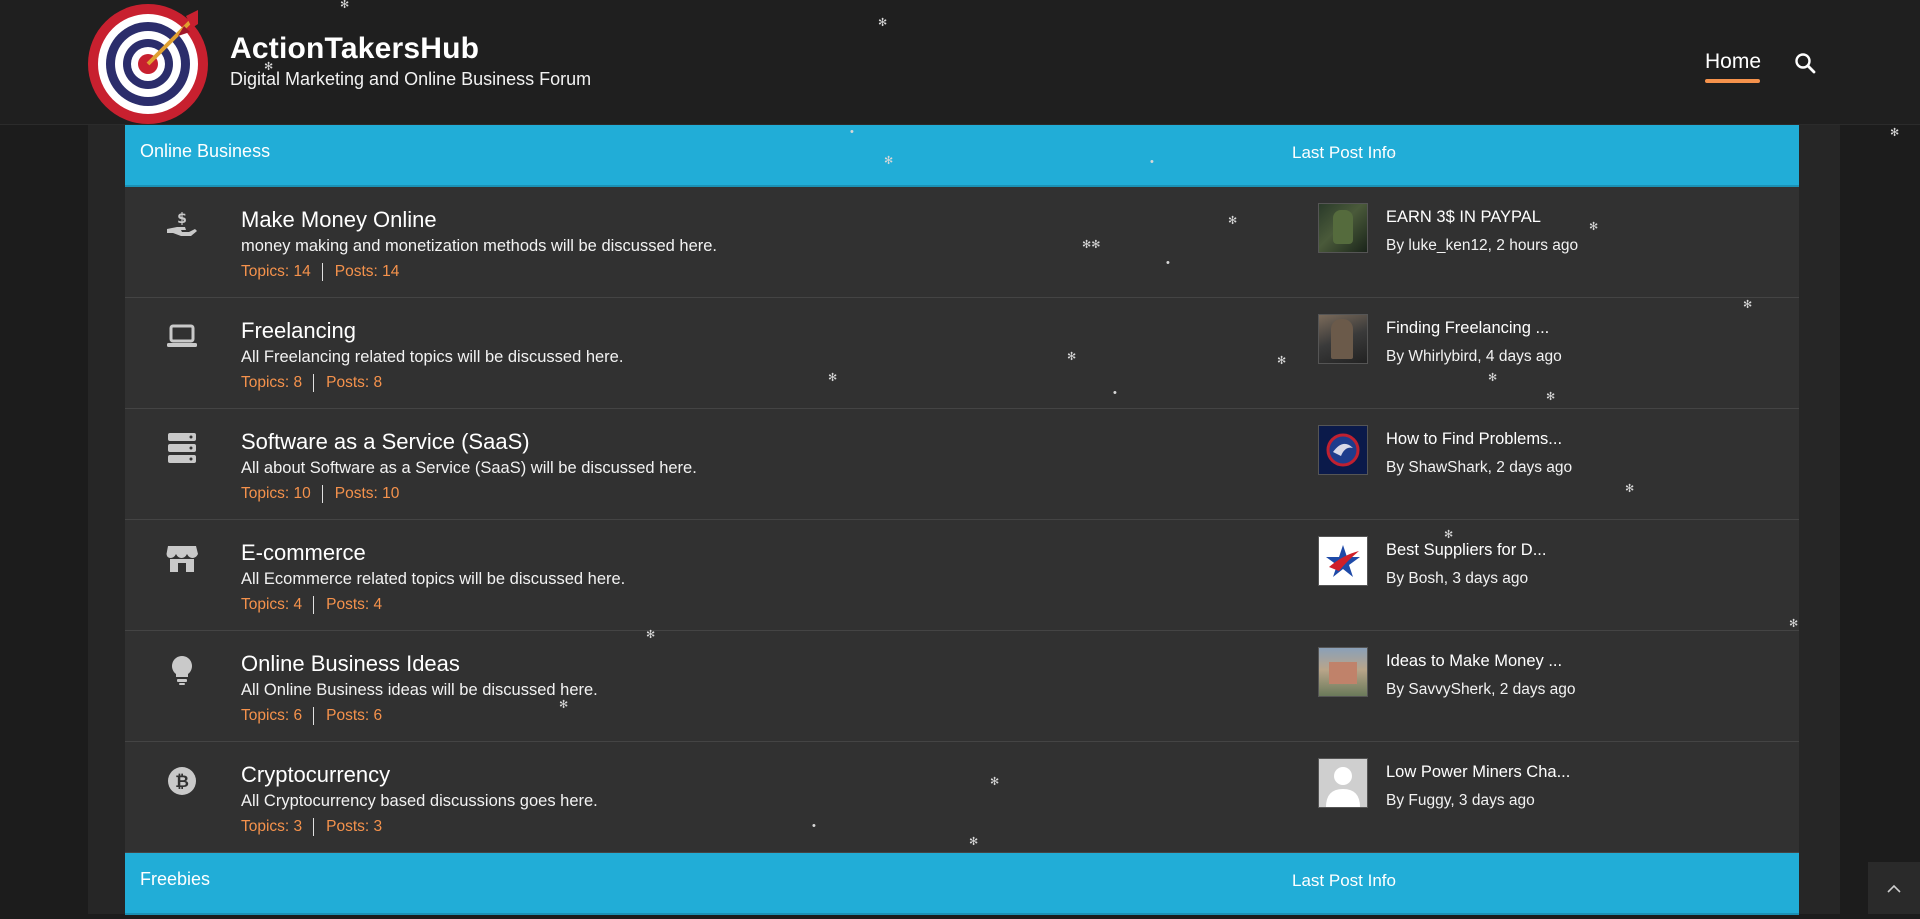 Image resolution: width=1920 pixels, height=919 pixels. I want to click on posts-count: Posts: 8, so click(354, 383).